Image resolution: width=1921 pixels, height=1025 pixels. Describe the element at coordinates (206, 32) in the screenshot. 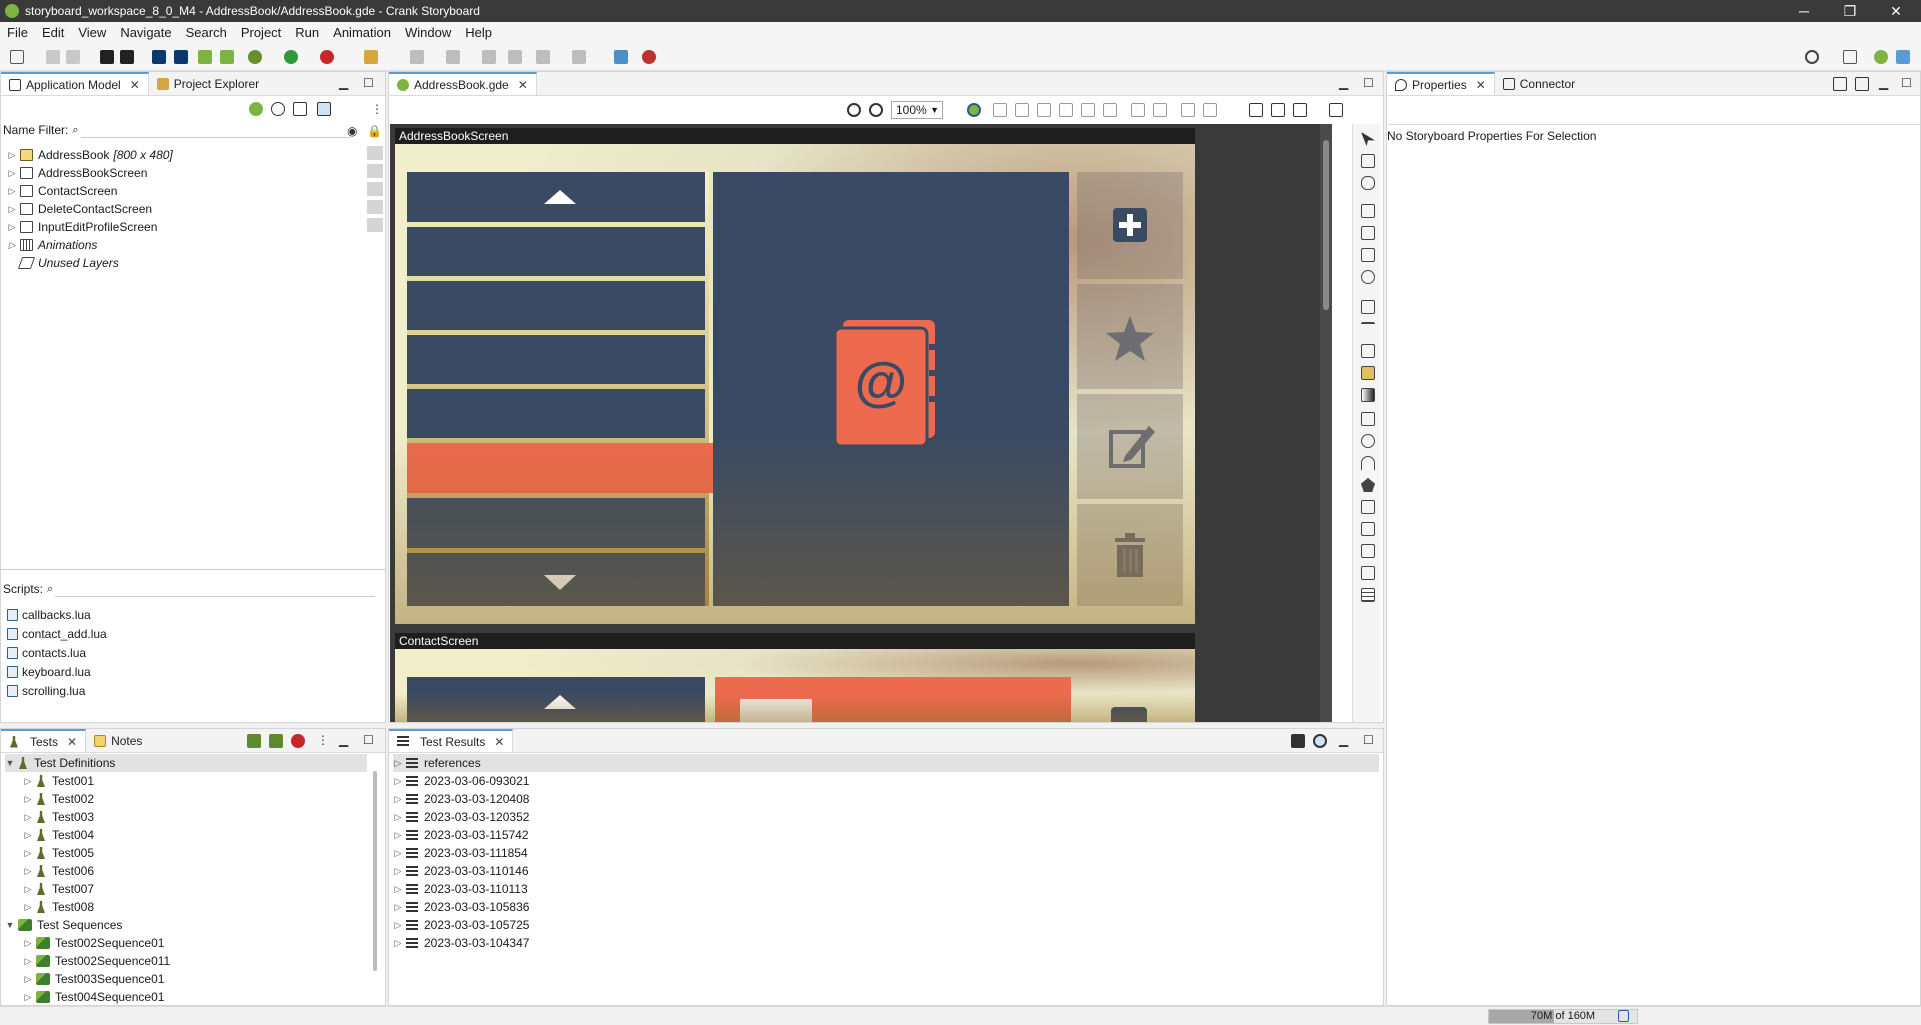

I see `menu-search: Search` at that location.